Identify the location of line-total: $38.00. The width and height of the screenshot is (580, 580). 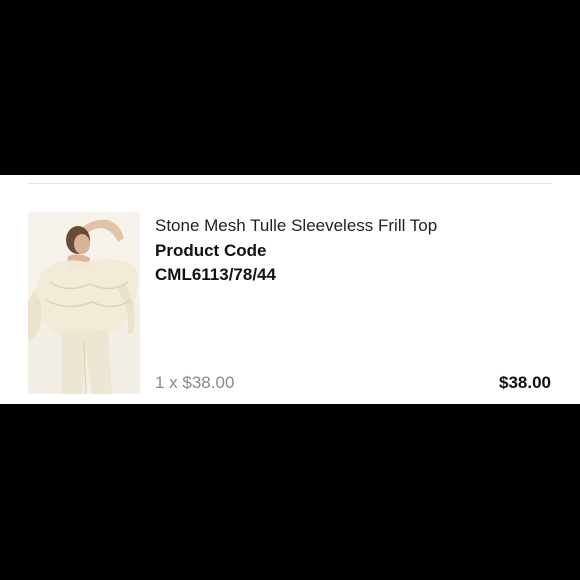
(525, 382).